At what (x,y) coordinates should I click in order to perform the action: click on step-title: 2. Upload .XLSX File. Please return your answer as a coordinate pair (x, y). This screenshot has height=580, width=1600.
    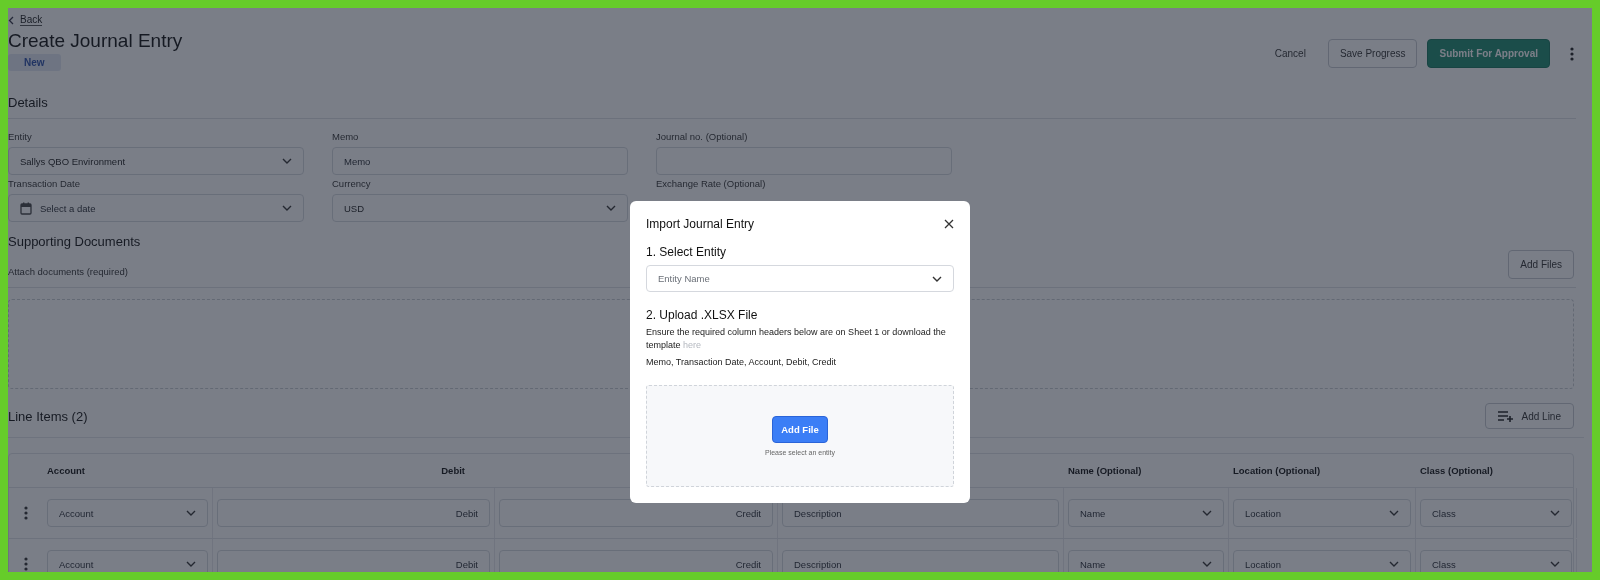
    Looking at the image, I should click on (702, 315).